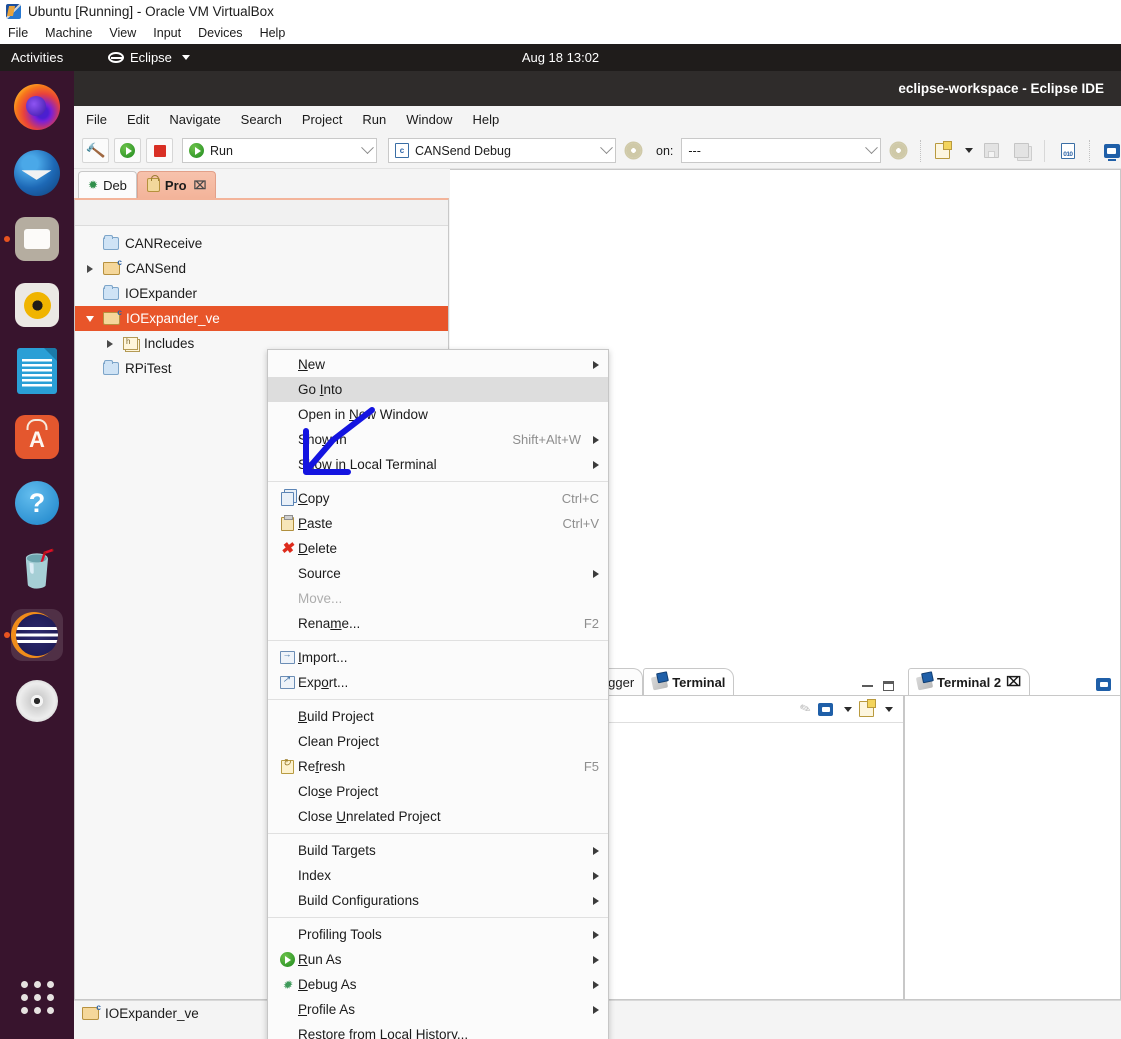 The image size is (1121, 1039). Describe the element at coordinates (438, 900) in the screenshot. I see `ctx-item-build-configurations: Build Configurations` at that location.